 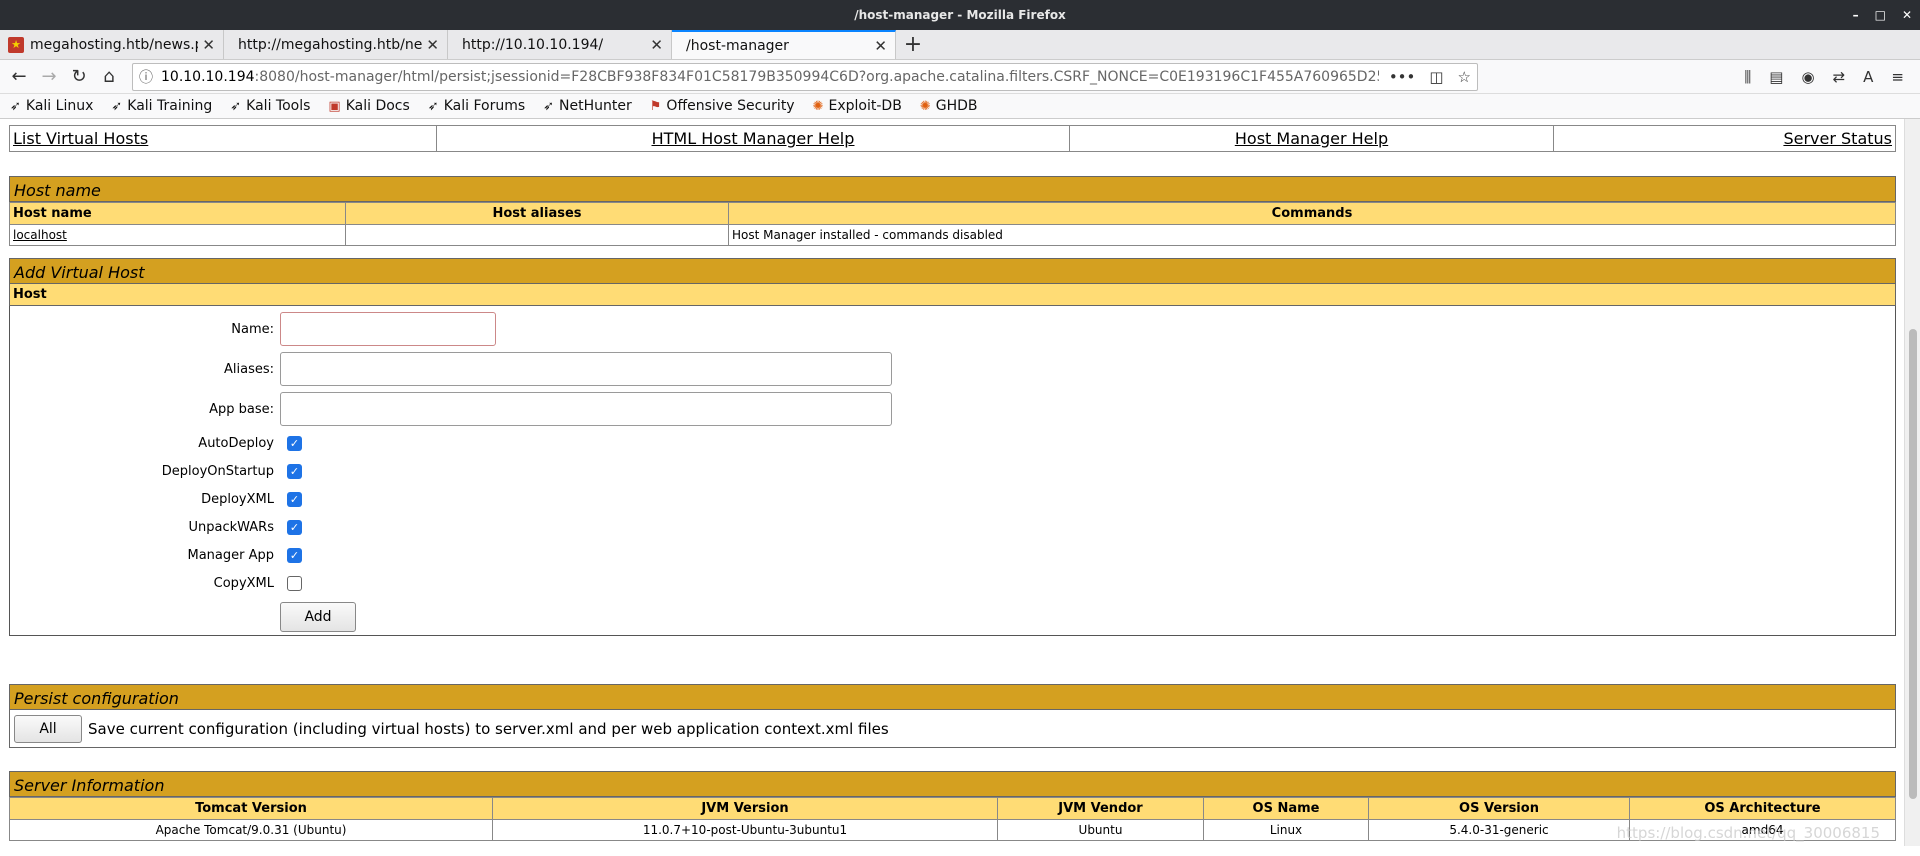 What do you see at coordinates (1311, 138) in the screenshot?
I see `host-manager-help-link: Host Manager Help` at bounding box center [1311, 138].